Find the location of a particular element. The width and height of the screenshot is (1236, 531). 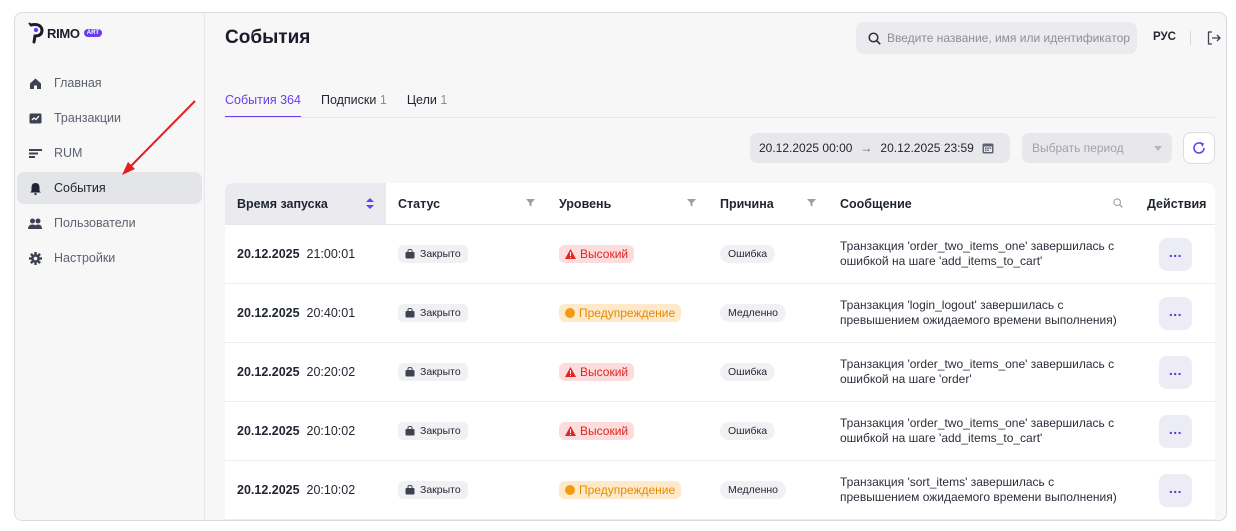

language-switch: РУС is located at coordinates (1164, 37).